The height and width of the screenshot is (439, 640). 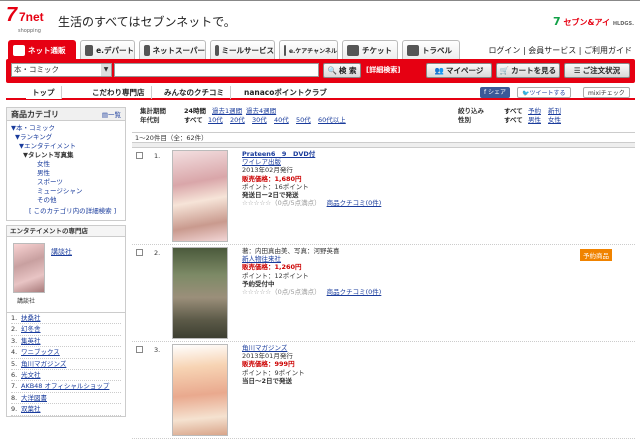 What do you see at coordinates (217, 50) in the screenshot?
I see `meal-icon` at bounding box center [217, 50].